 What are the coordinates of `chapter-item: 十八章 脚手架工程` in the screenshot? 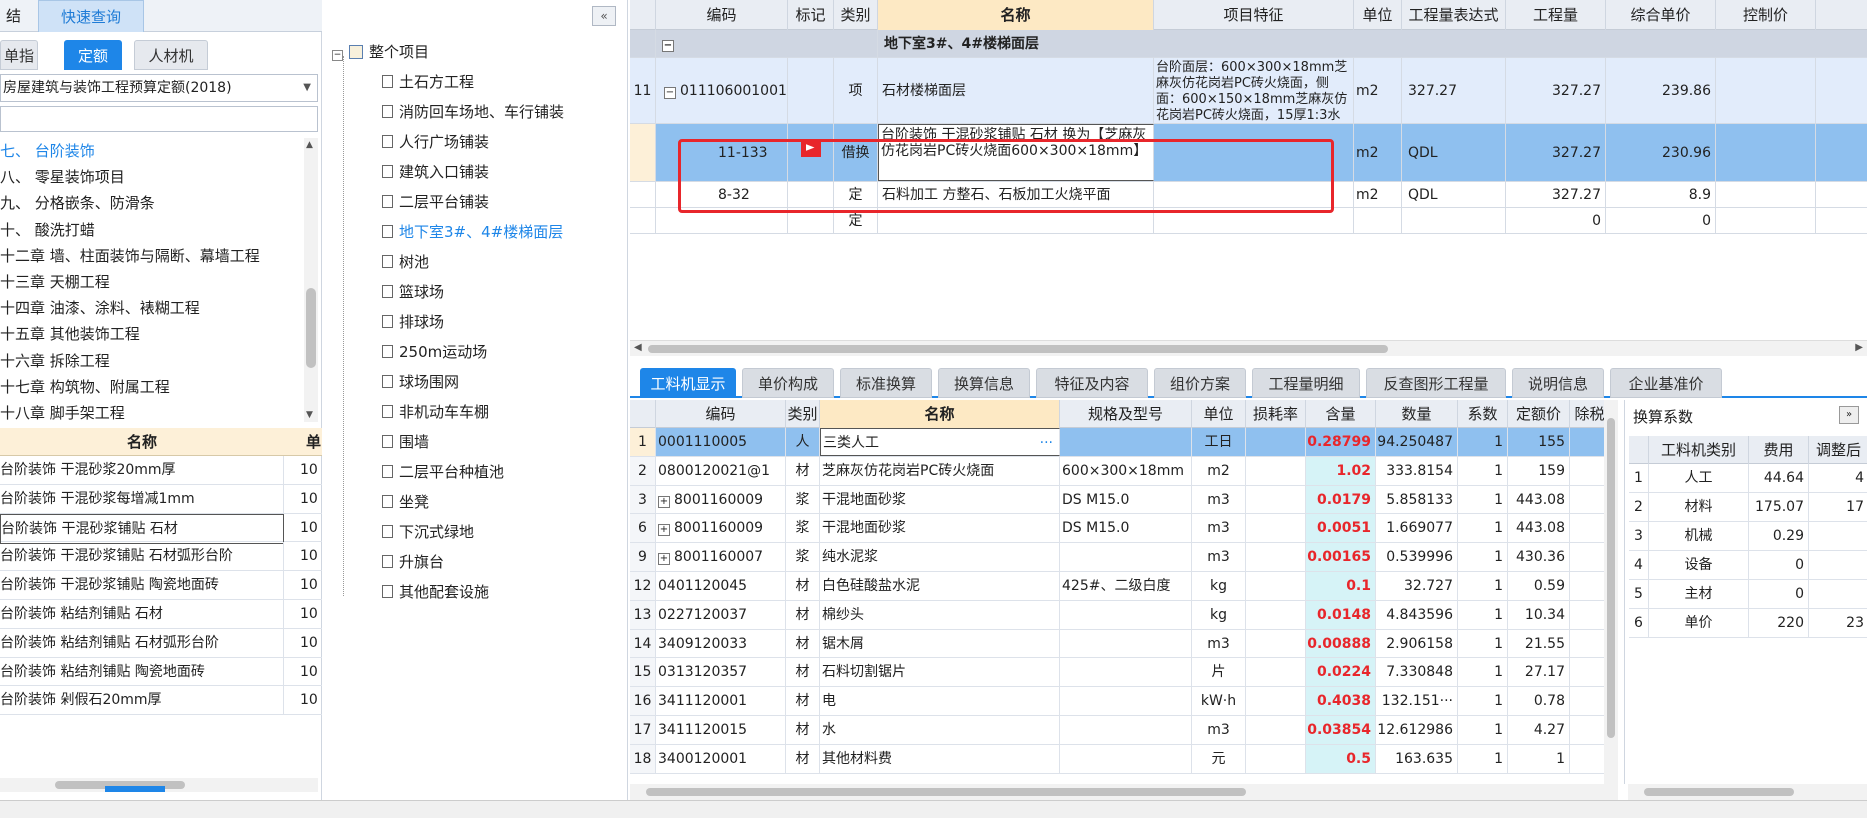 It's located at (151, 411).